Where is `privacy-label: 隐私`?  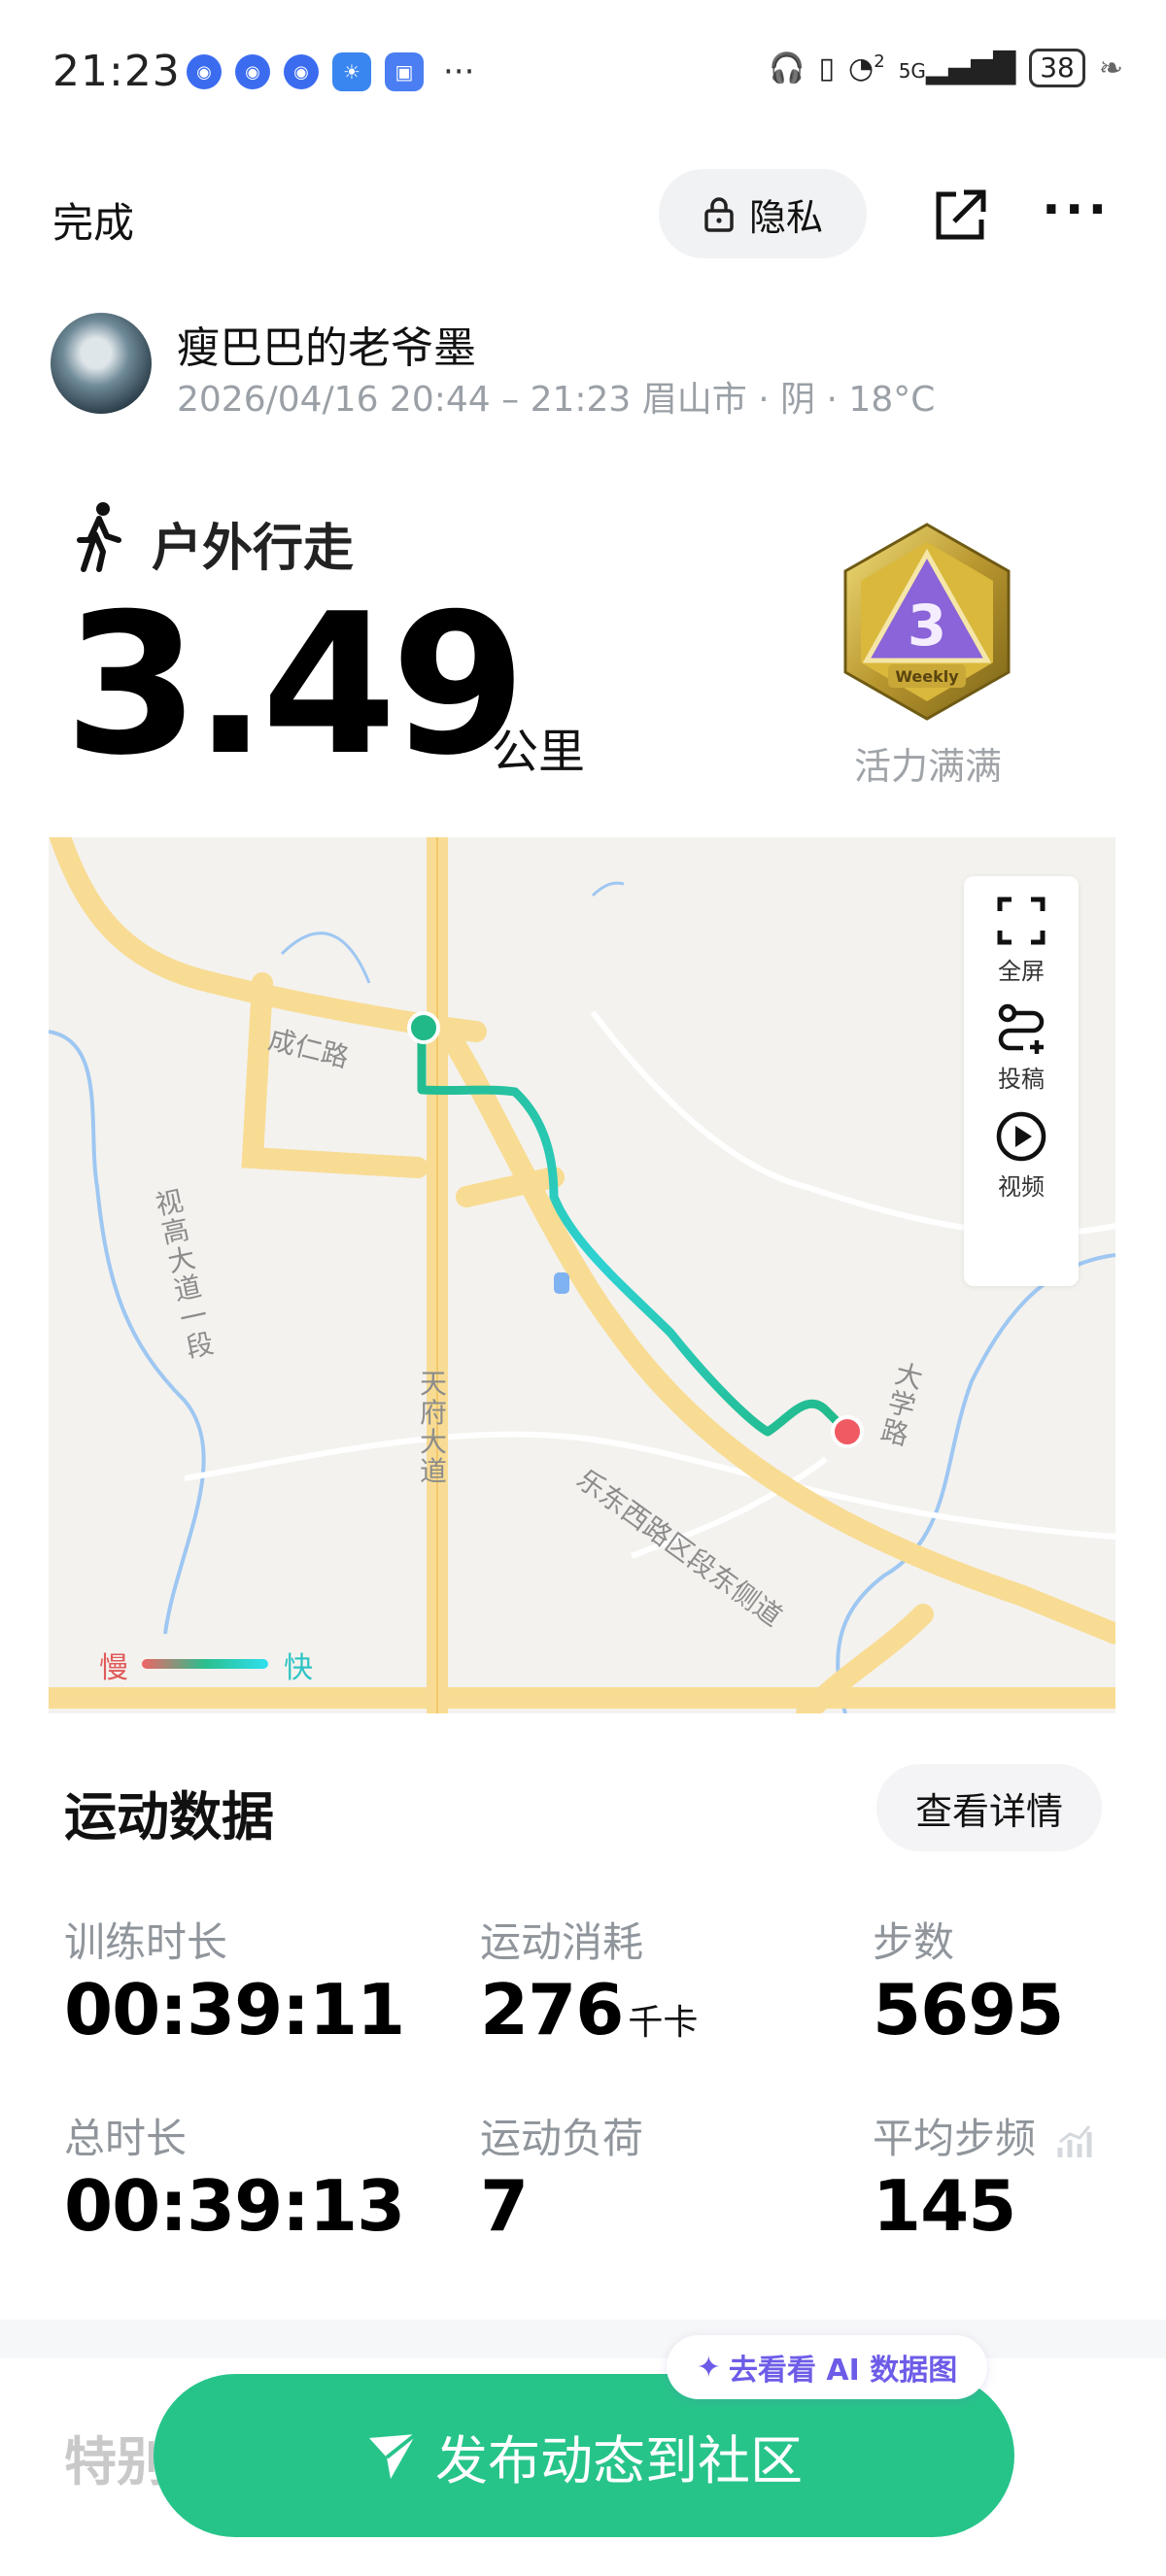
privacy-label: 隐私 is located at coordinates (785, 217).